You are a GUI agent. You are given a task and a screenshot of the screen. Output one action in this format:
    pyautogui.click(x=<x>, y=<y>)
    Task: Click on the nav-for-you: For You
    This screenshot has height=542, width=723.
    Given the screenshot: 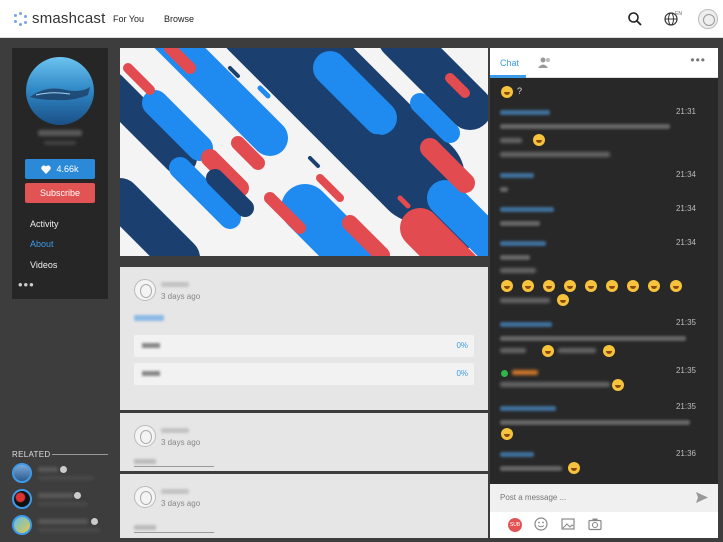 What is the action you would take?
    pyautogui.click(x=128, y=19)
    